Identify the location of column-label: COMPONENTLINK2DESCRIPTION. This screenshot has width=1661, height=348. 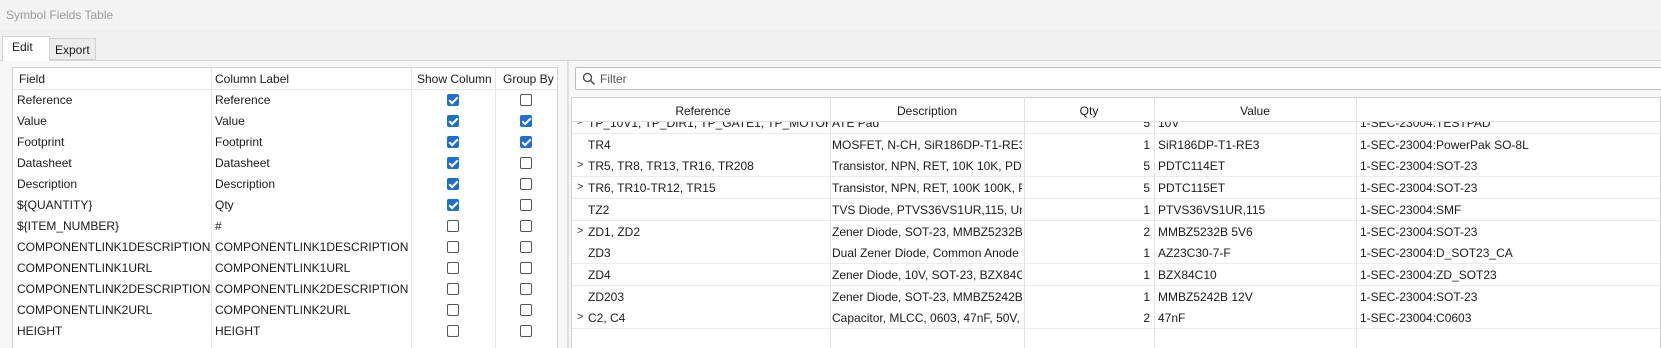
(311, 289).